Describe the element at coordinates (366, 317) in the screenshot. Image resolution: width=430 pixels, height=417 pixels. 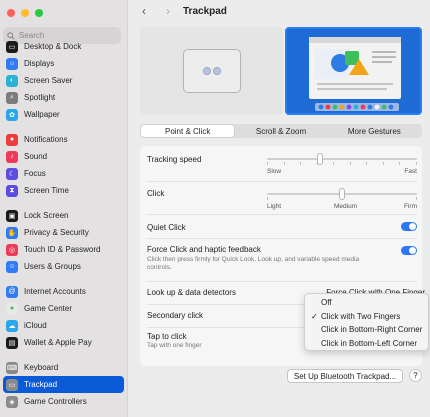
I see `menu-item-two-fingers: ✓ Click with Two Fingers` at that location.